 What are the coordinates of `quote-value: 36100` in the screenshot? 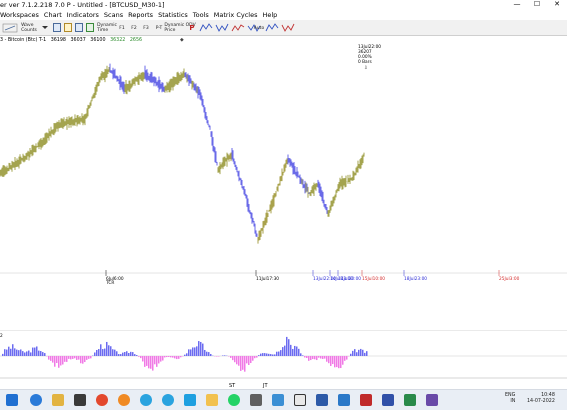 It's located at (98, 40).